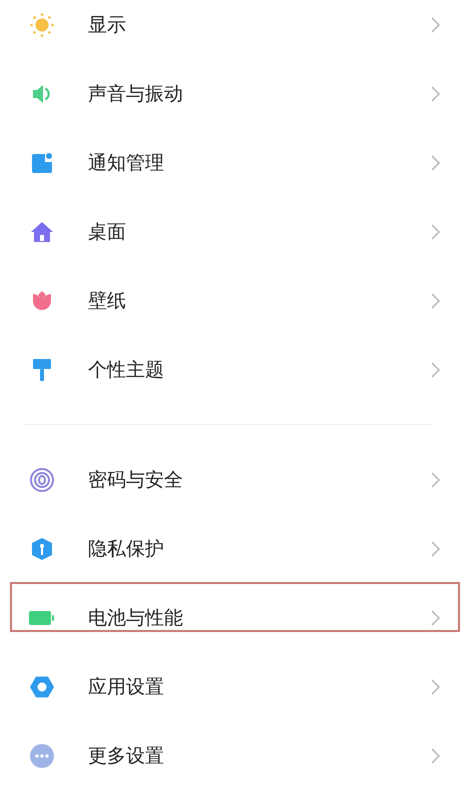  What do you see at coordinates (237, 686) in the screenshot?
I see `settings-row: 应用设置` at bounding box center [237, 686].